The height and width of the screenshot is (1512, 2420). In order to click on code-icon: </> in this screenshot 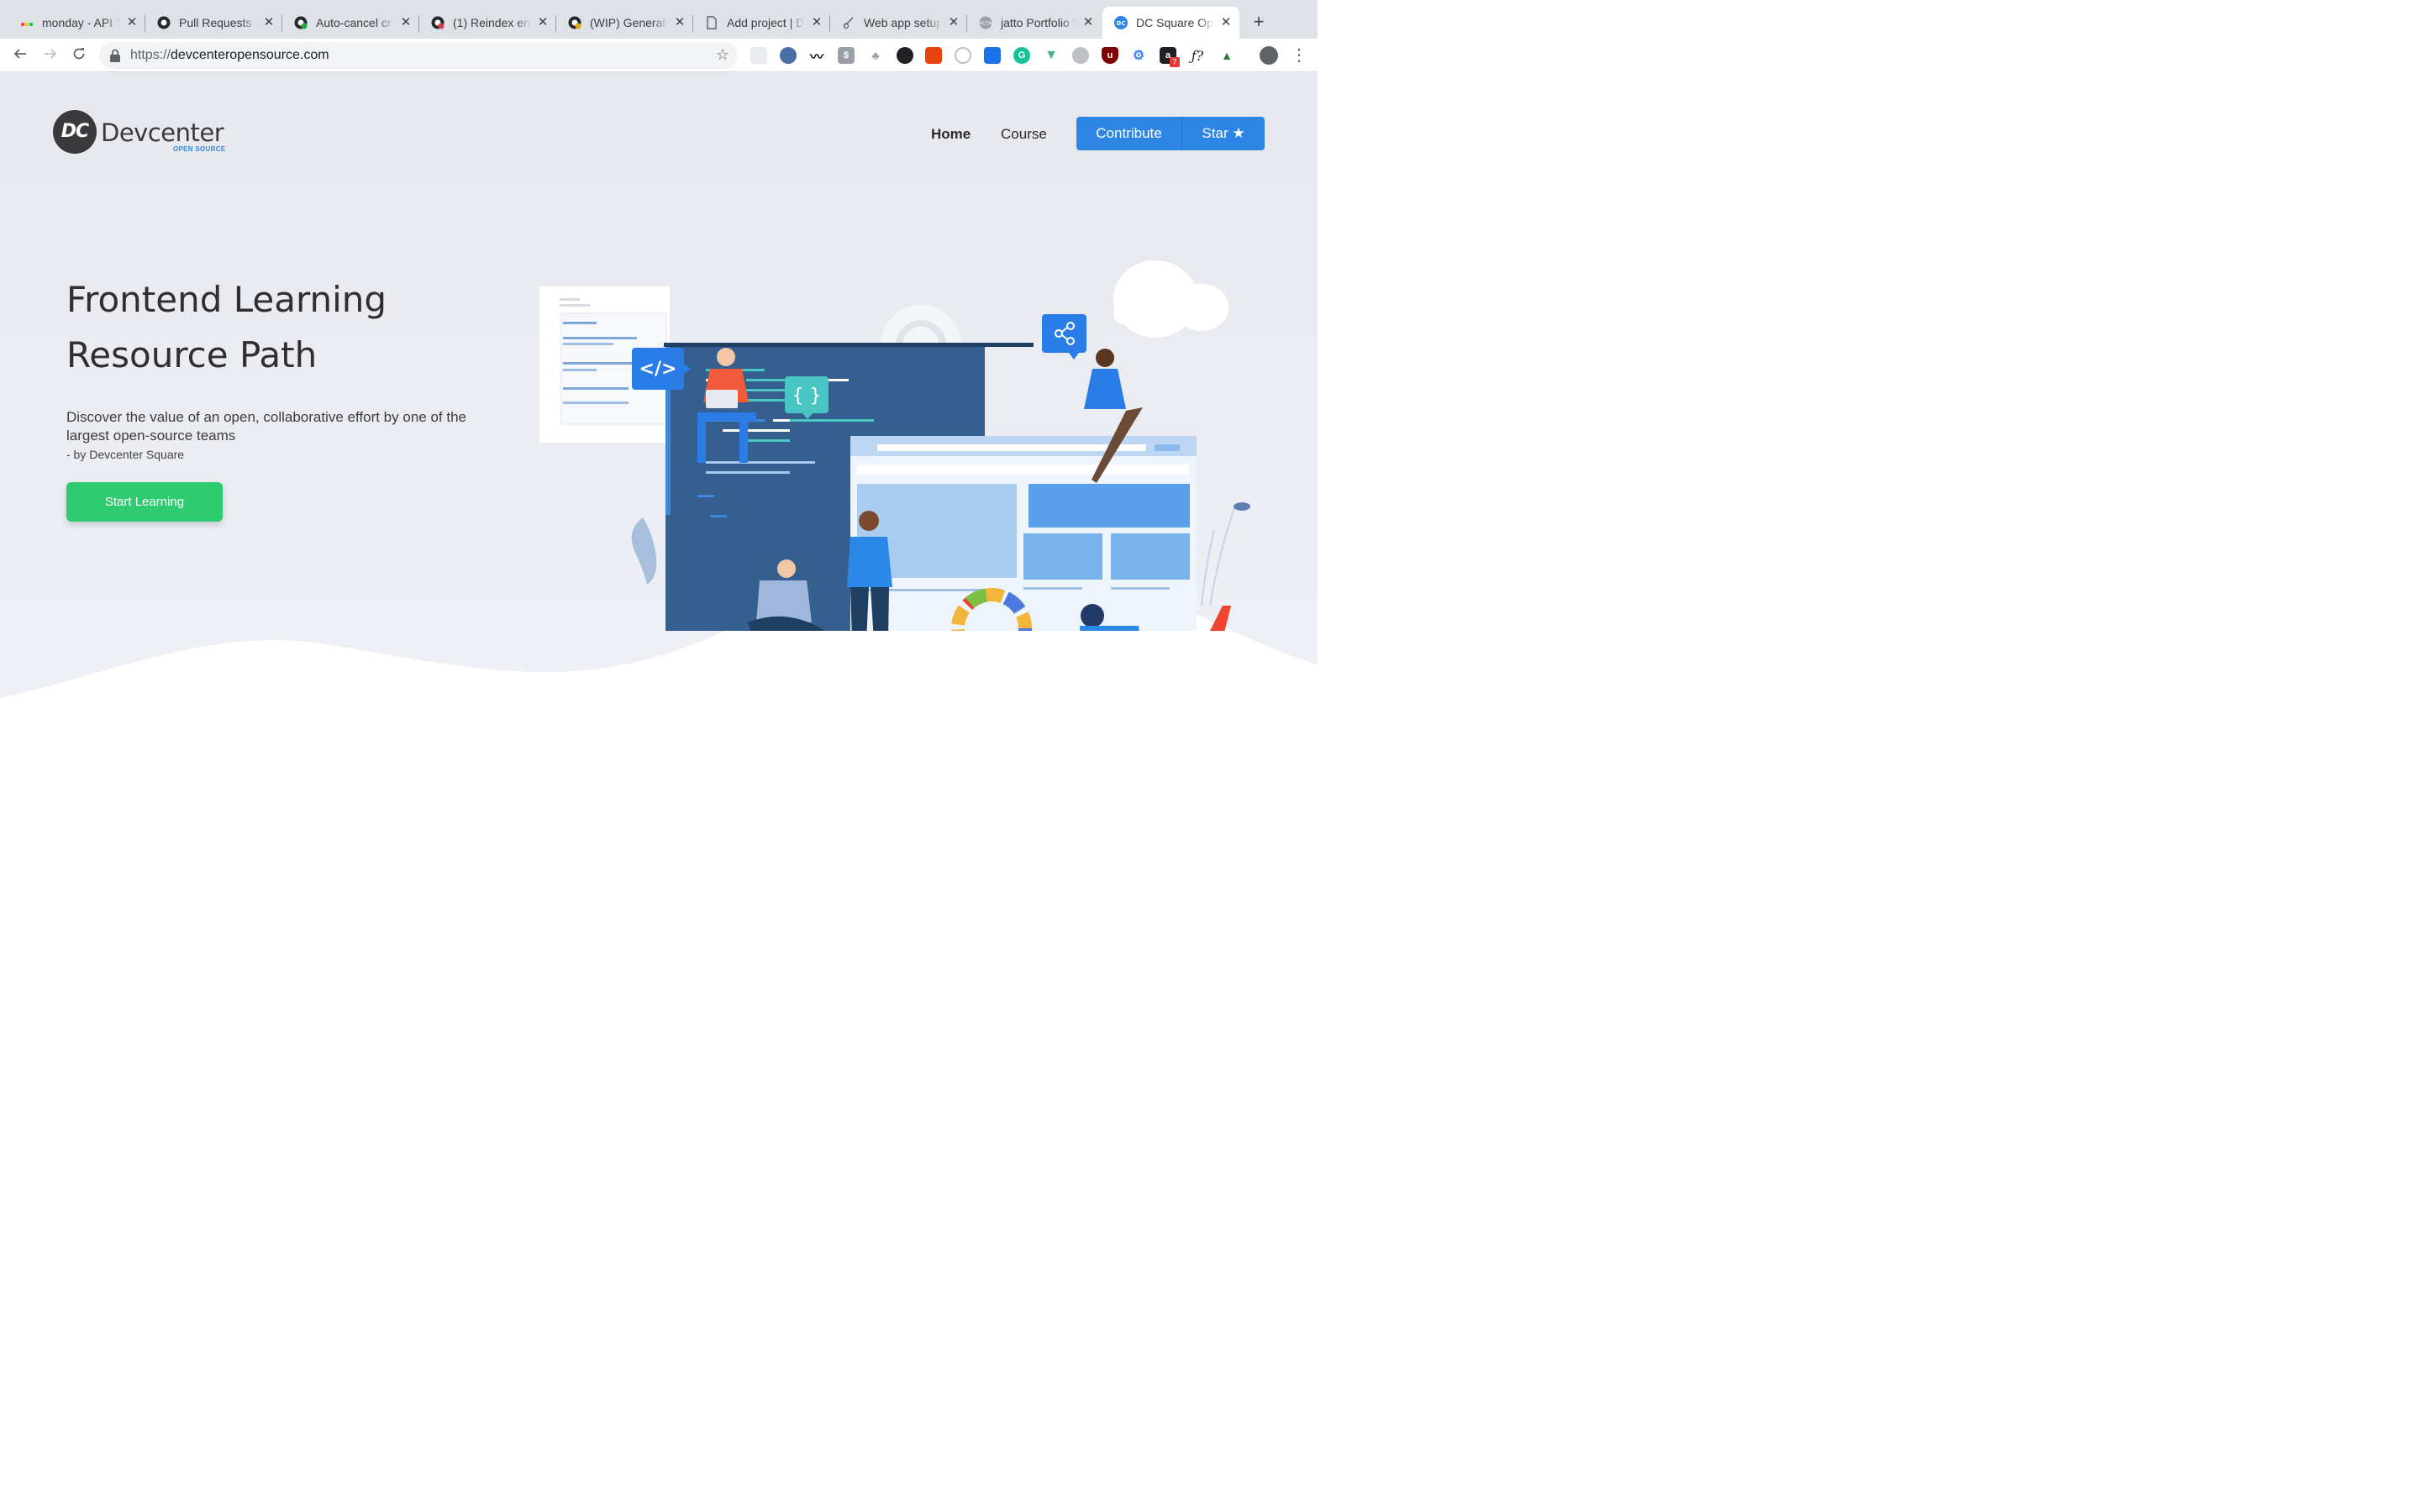, I will do `click(986, 22)`.